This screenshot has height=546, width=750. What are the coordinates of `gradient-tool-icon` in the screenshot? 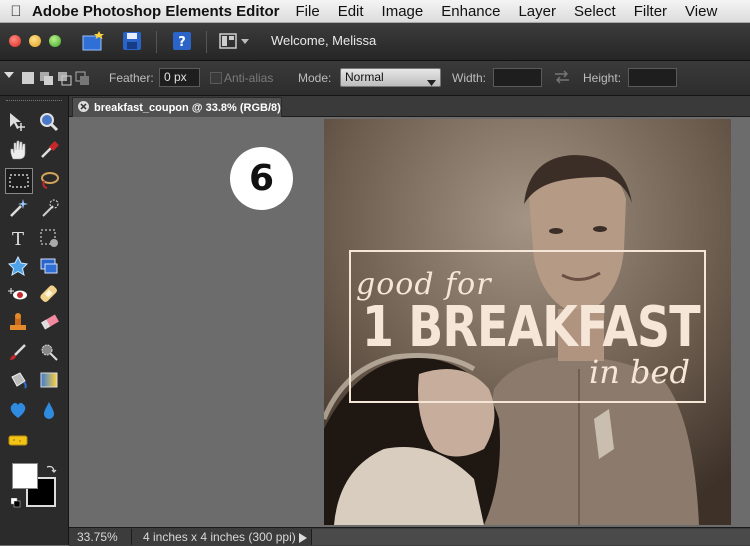 It's located at (49, 380).